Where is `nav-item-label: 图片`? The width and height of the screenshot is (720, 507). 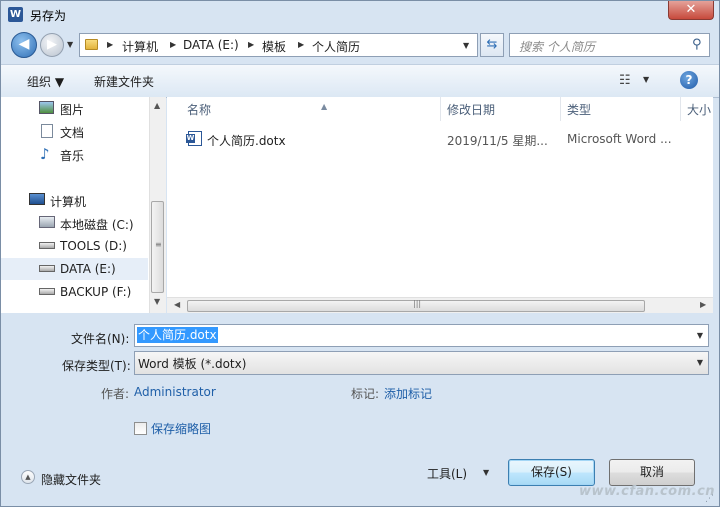 nav-item-label: 图片 is located at coordinates (72, 110).